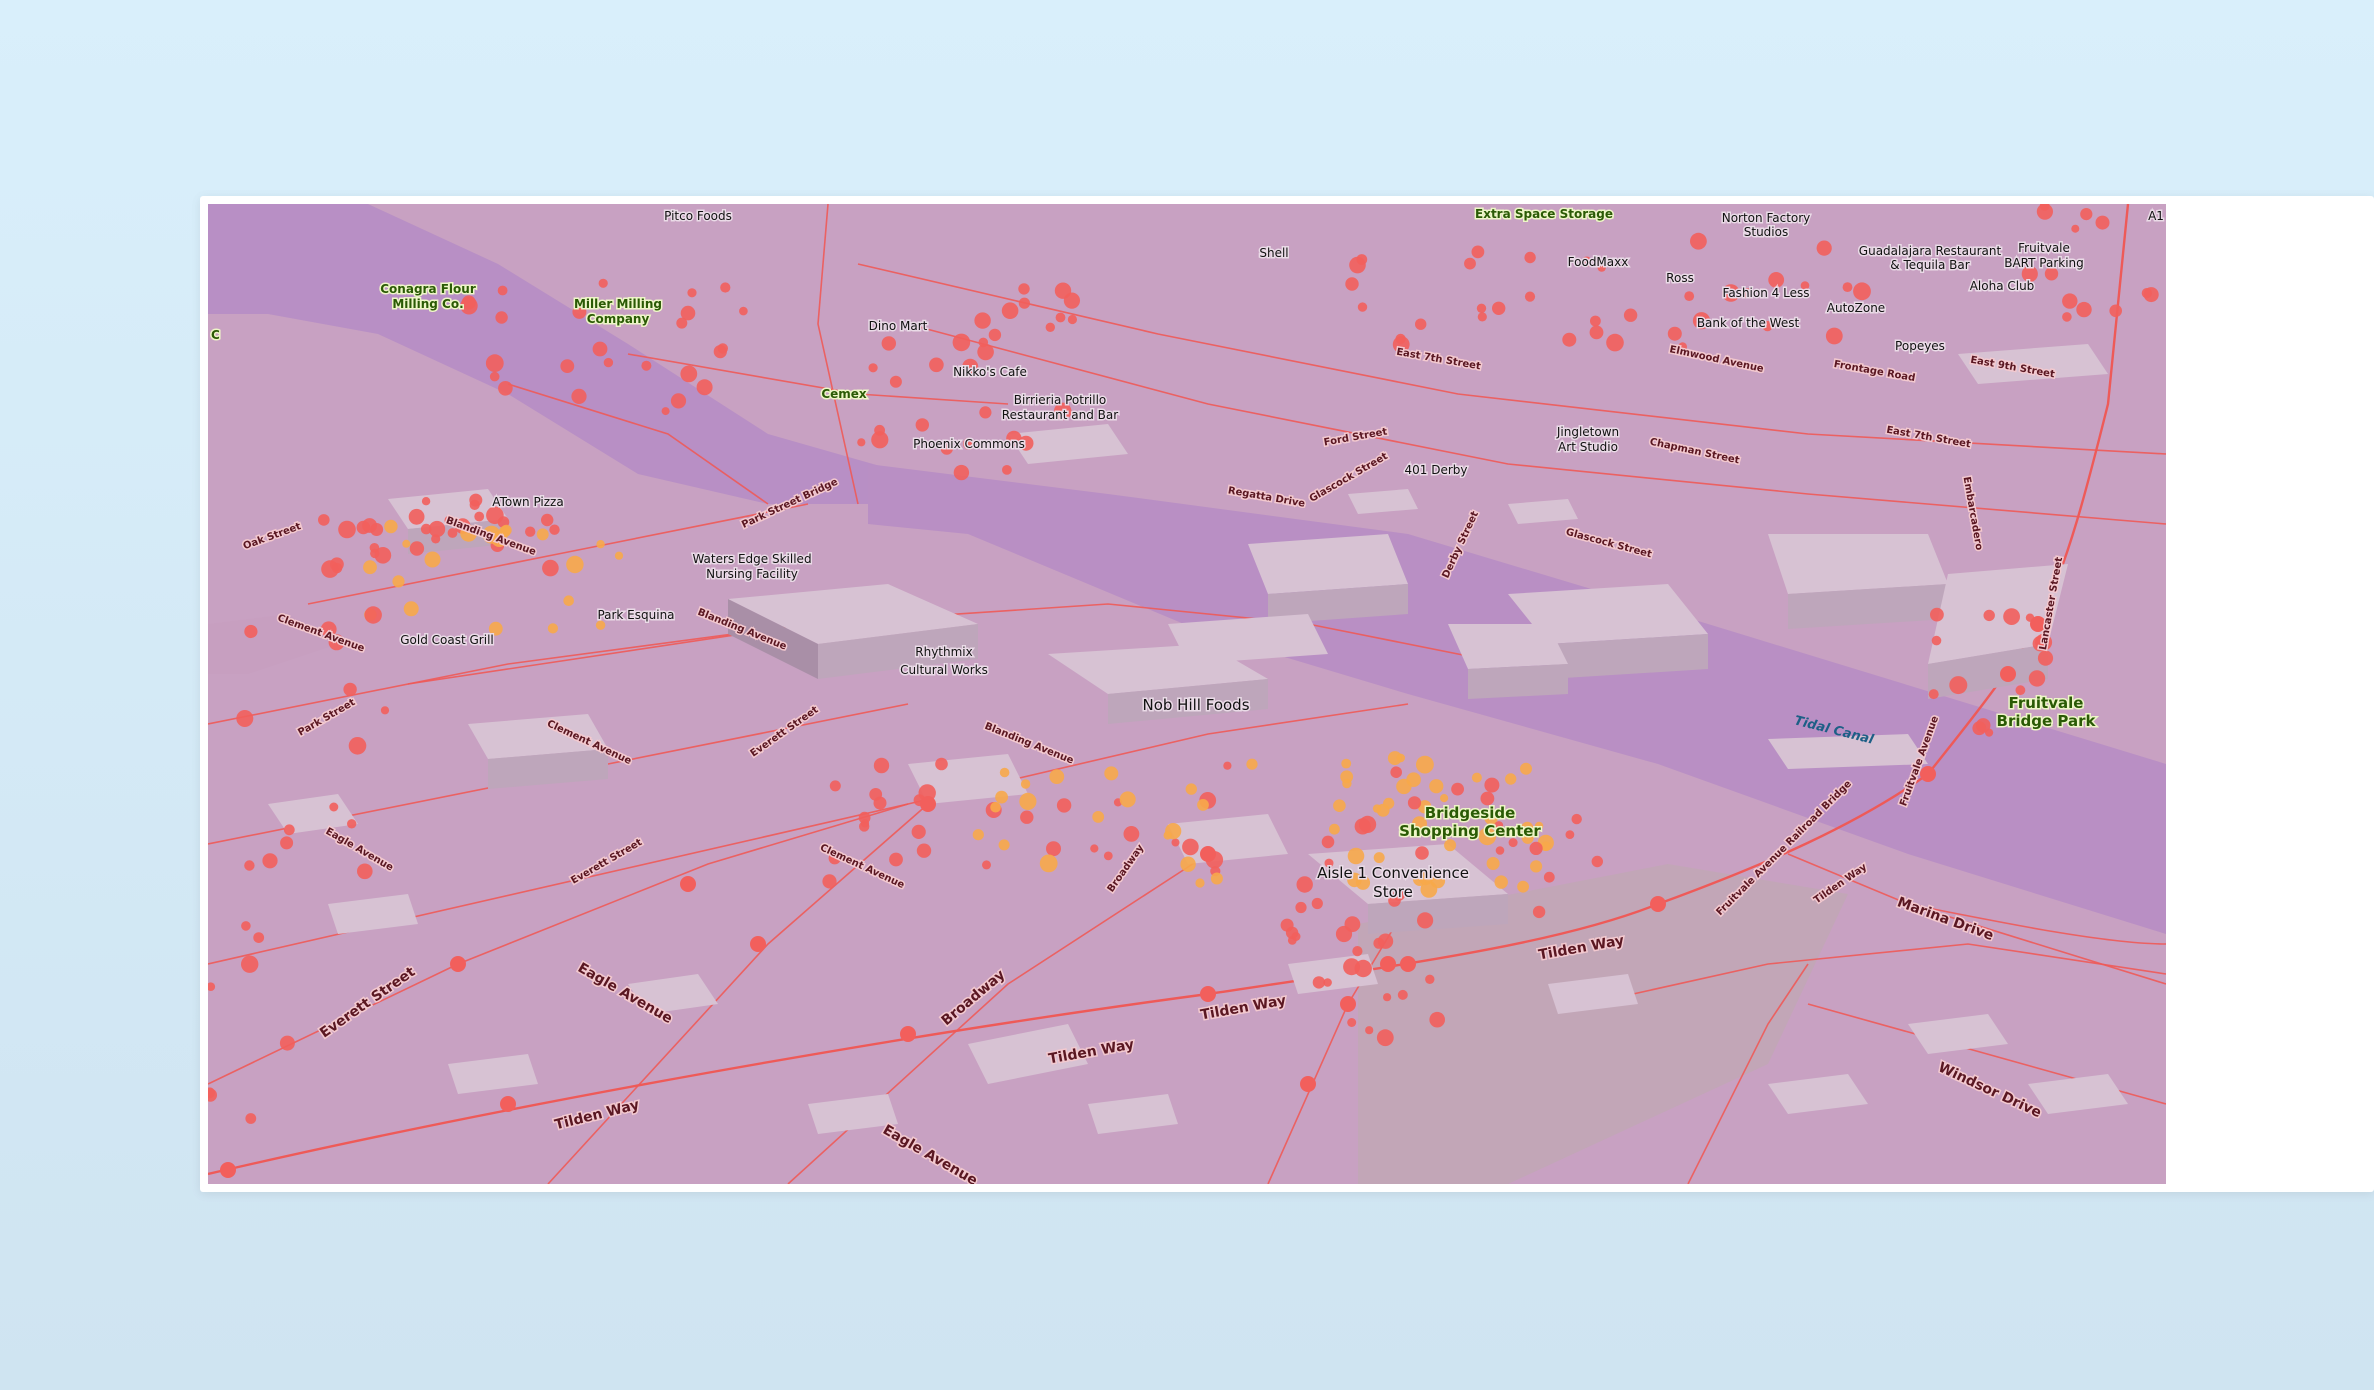 This screenshot has height=1390, width=2374. Describe the element at coordinates (1470, 813) in the screenshot. I see `poi-bridgeside: Bridgeside` at that location.